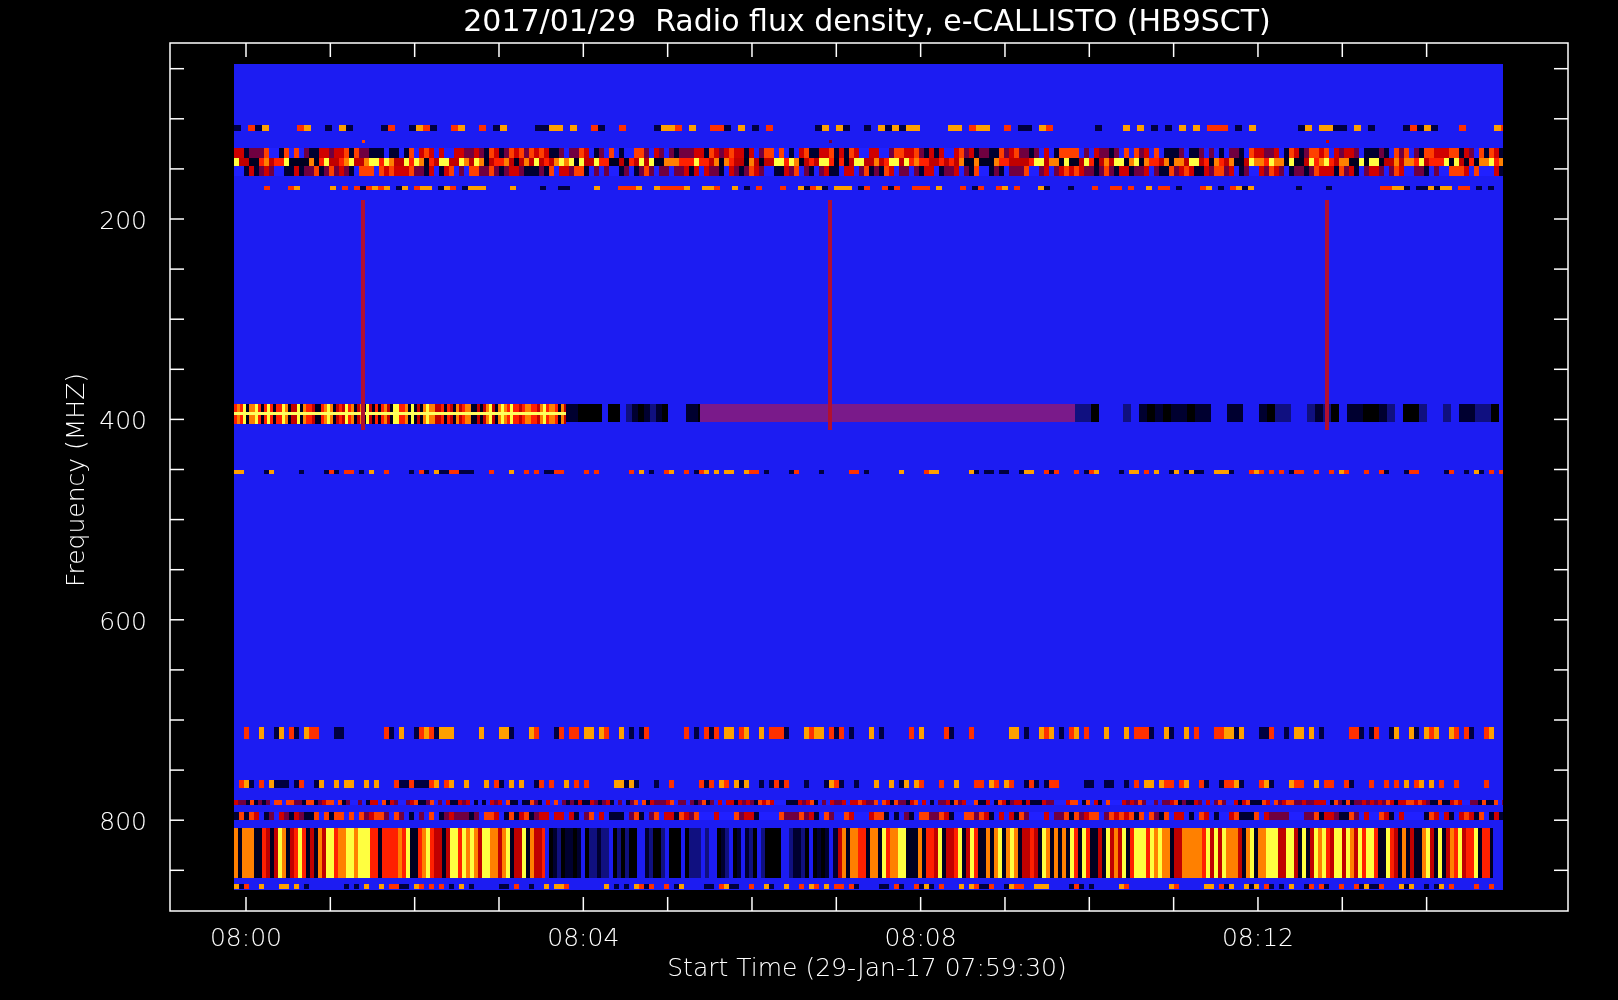 Image resolution: width=1618 pixels, height=1000 pixels. Describe the element at coordinates (920, 937) in the screenshot. I see `x-tick-label: 08:08` at that location.